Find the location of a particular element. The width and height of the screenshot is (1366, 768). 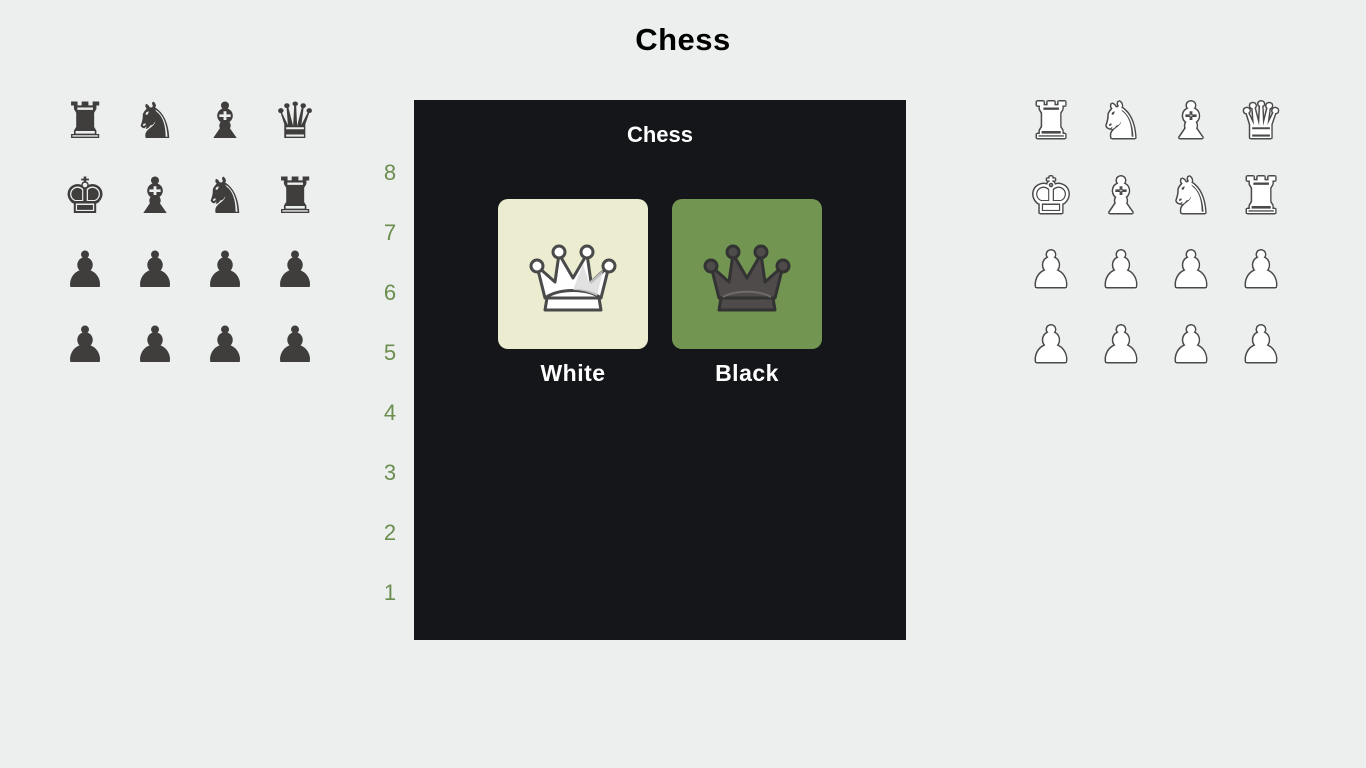

white-choice-tile is located at coordinates (573, 274).